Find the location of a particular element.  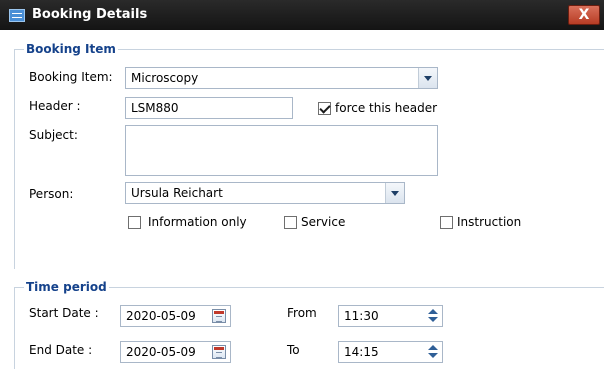

booking-item-value: Microscopy is located at coordinates (165, 78).